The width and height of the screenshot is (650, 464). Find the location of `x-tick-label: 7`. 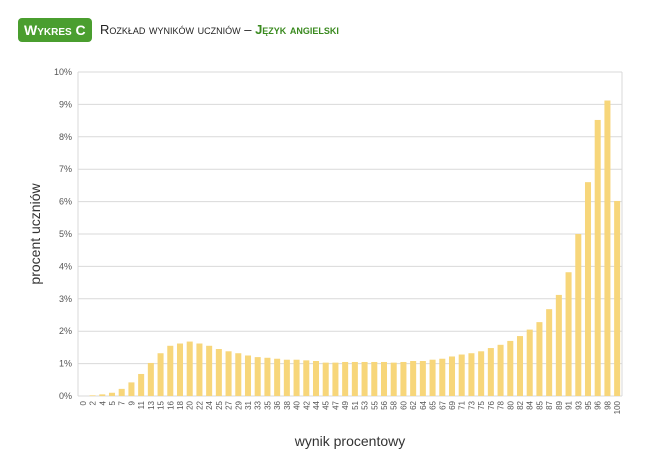

x-tick-label: 7 is located at coordinates (122, 402).